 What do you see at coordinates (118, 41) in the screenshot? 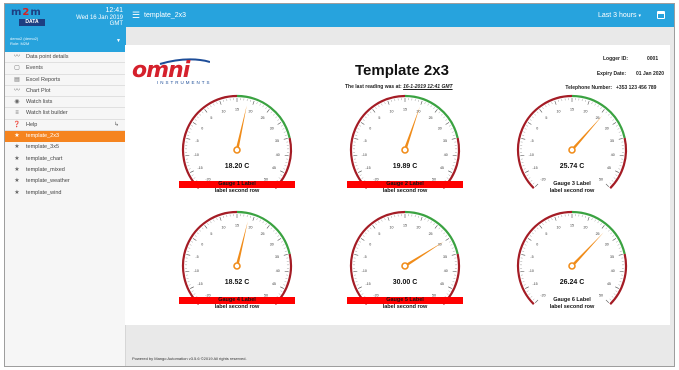
I see `user-menu-caret-icon: ▼` at bounding box center [118, 41].